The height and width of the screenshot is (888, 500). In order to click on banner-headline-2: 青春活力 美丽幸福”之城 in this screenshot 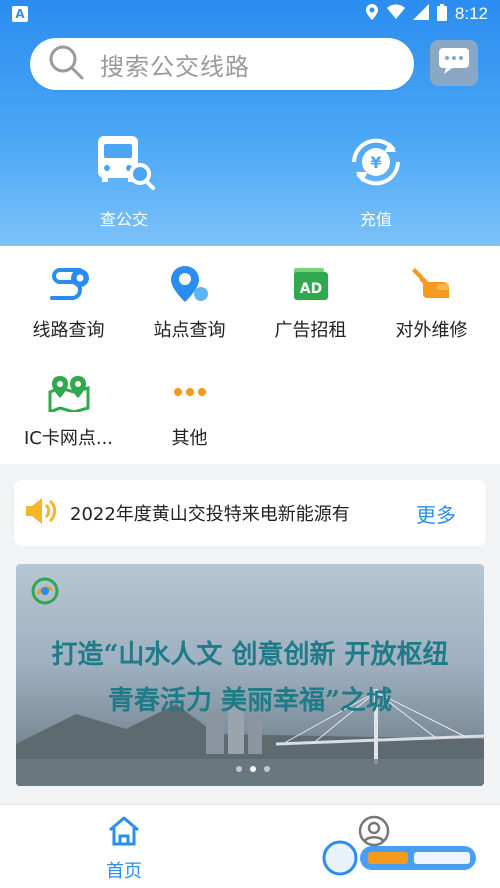, I will do `click(249, 701)`.